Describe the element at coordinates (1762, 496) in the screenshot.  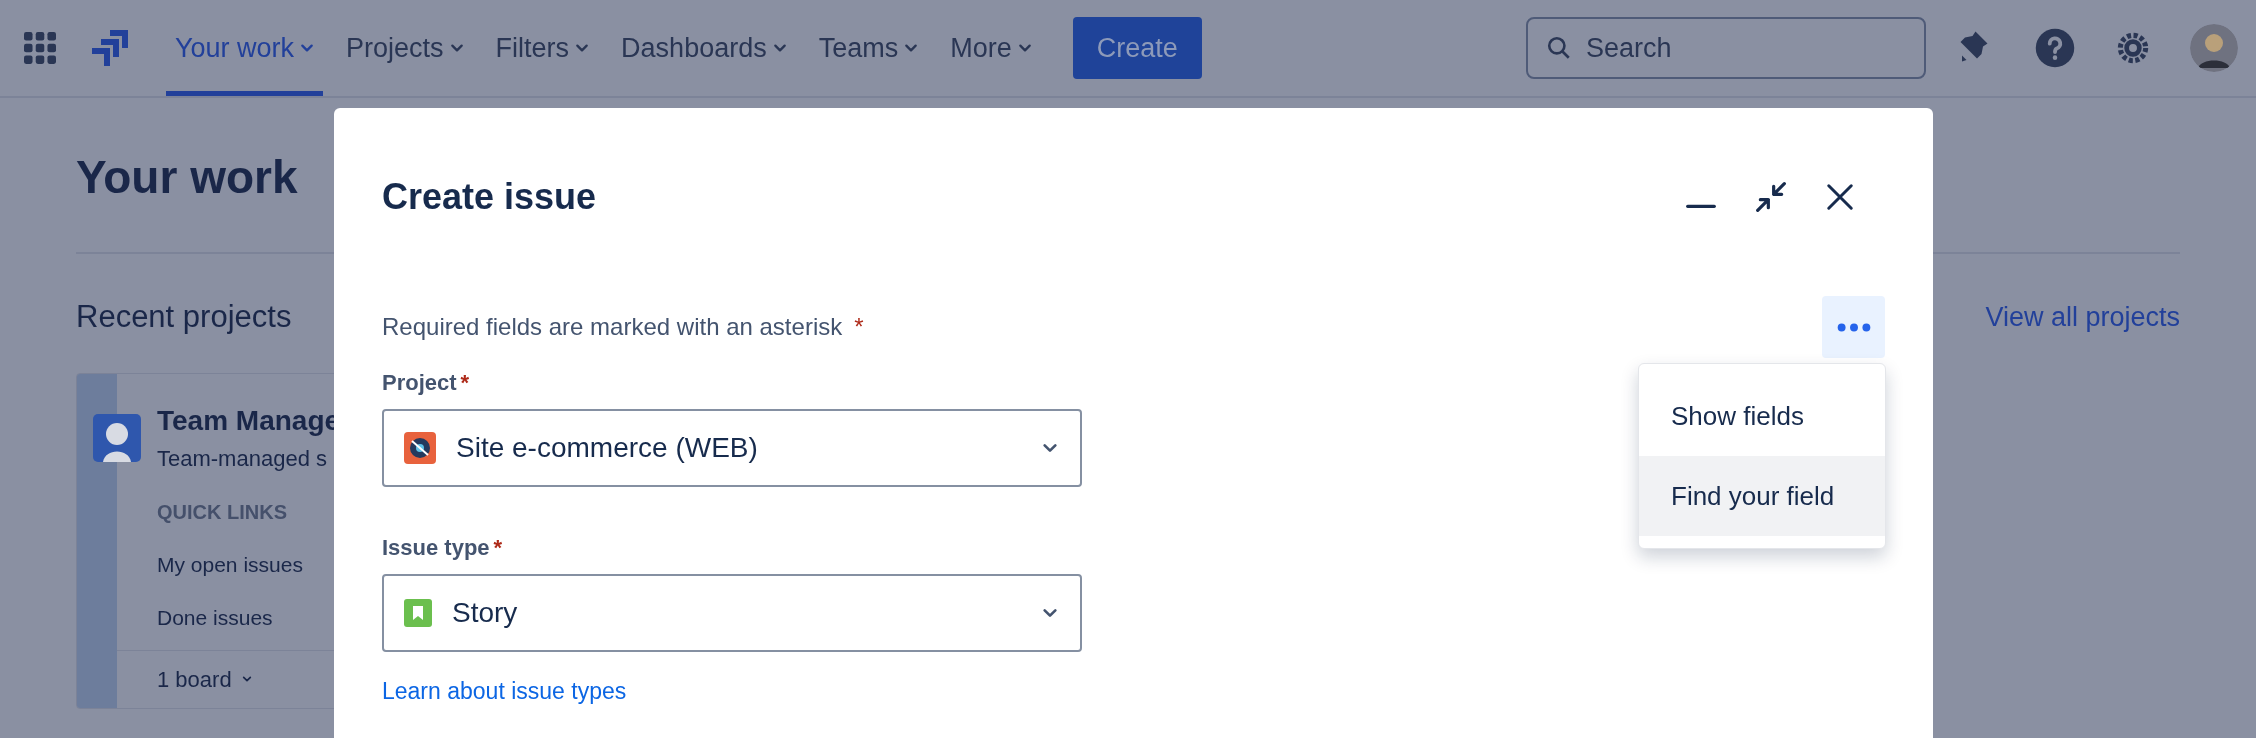
I see `menu-item: Find your field` at that location.